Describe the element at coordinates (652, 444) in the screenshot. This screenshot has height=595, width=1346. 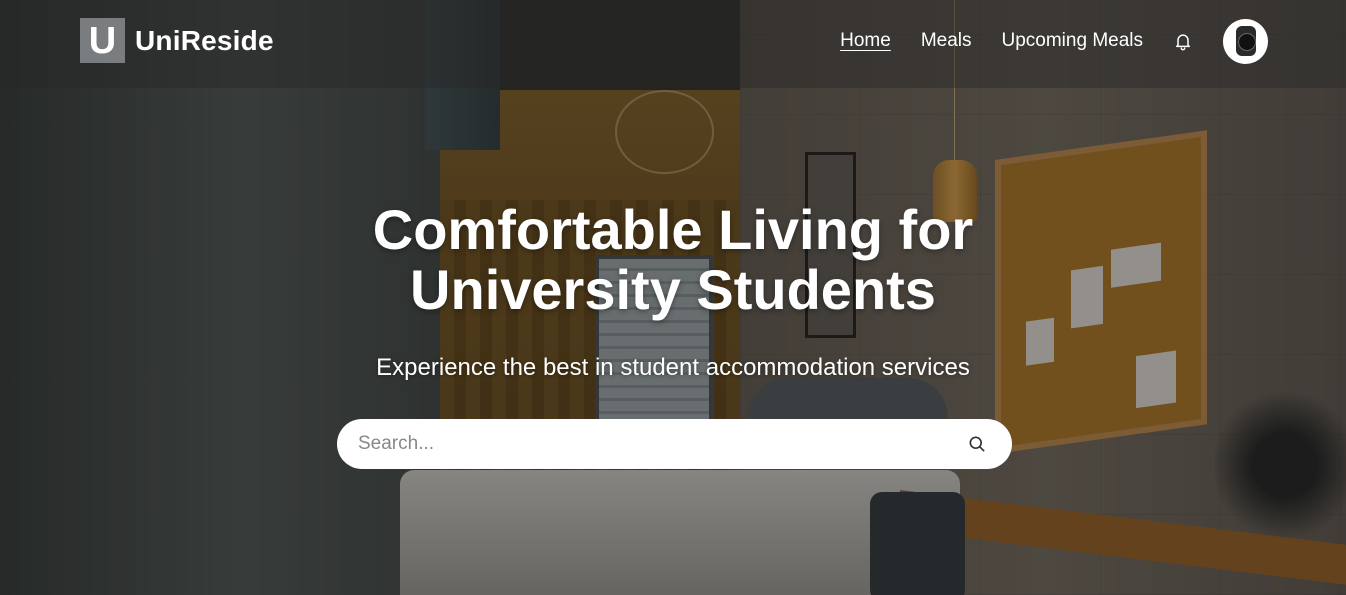
I see `search-input` at that location.